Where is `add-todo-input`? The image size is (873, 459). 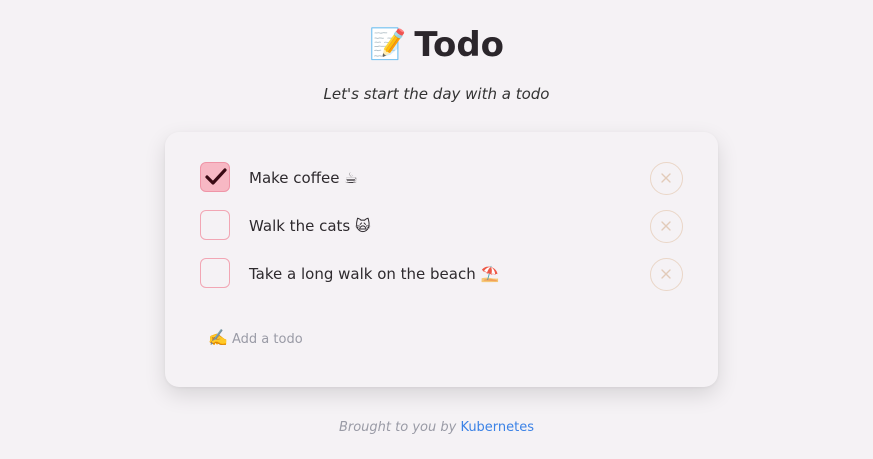 add-todo-input is located at coordinates (412, 339).